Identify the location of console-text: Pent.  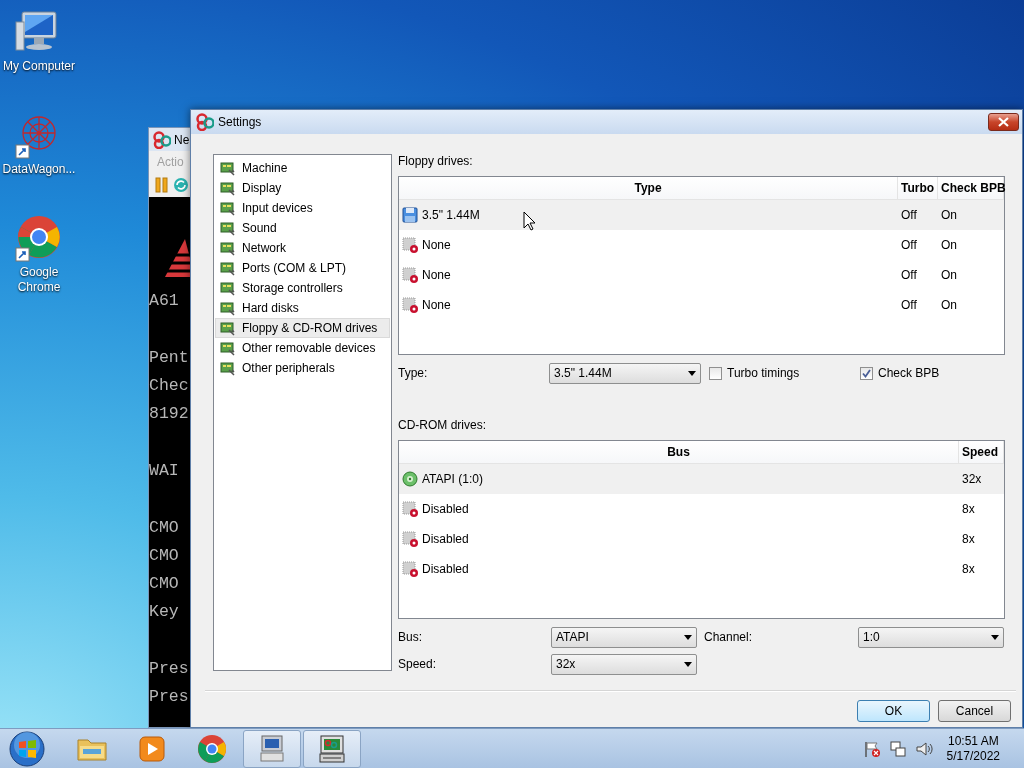
(169, 358).